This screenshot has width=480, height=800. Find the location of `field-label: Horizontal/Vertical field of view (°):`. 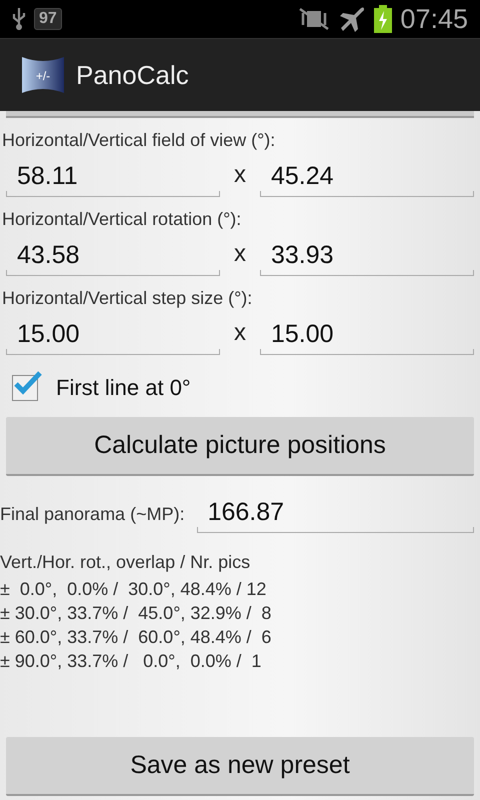

field-label: Horizontal/Vertical field of view (°): is located at coordinates (139, 140).